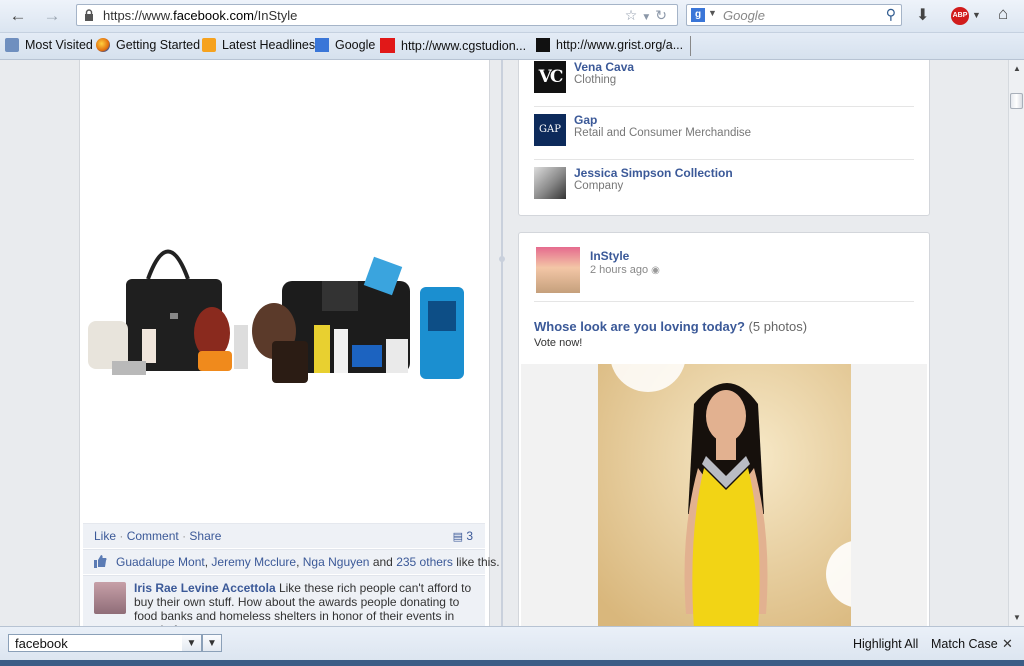 Image resolution: width=1024 pixels, height=666 pixels. What do you see at coordinates (1017, 617) in the screenshot?
I see `scroll-down-icon: ▼` at bounding box center [1017, 617].